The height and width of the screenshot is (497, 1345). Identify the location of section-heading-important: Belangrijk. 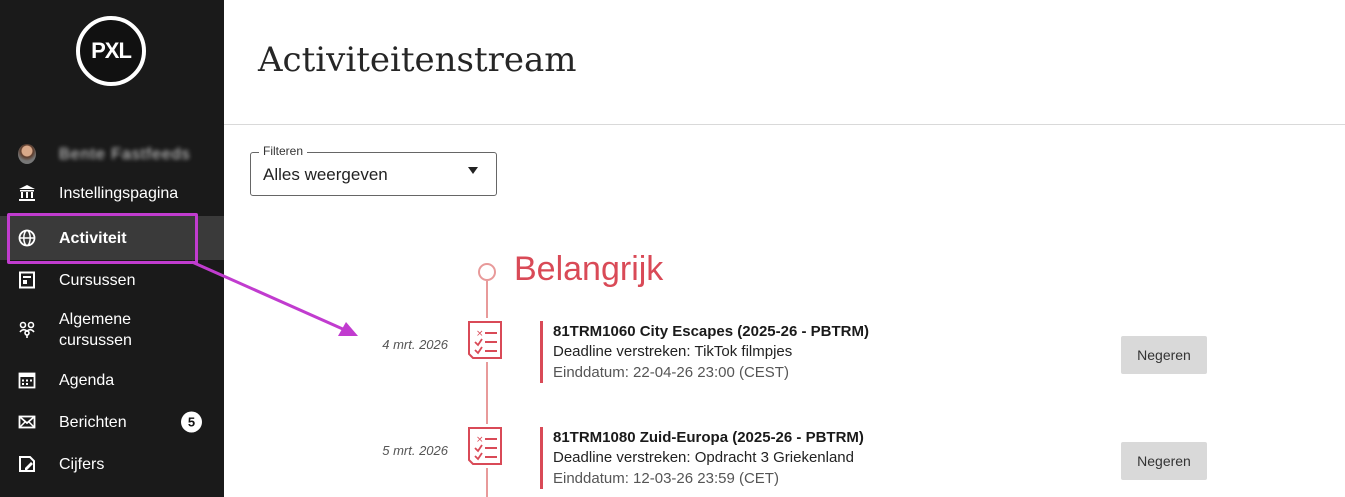
(589, 269).